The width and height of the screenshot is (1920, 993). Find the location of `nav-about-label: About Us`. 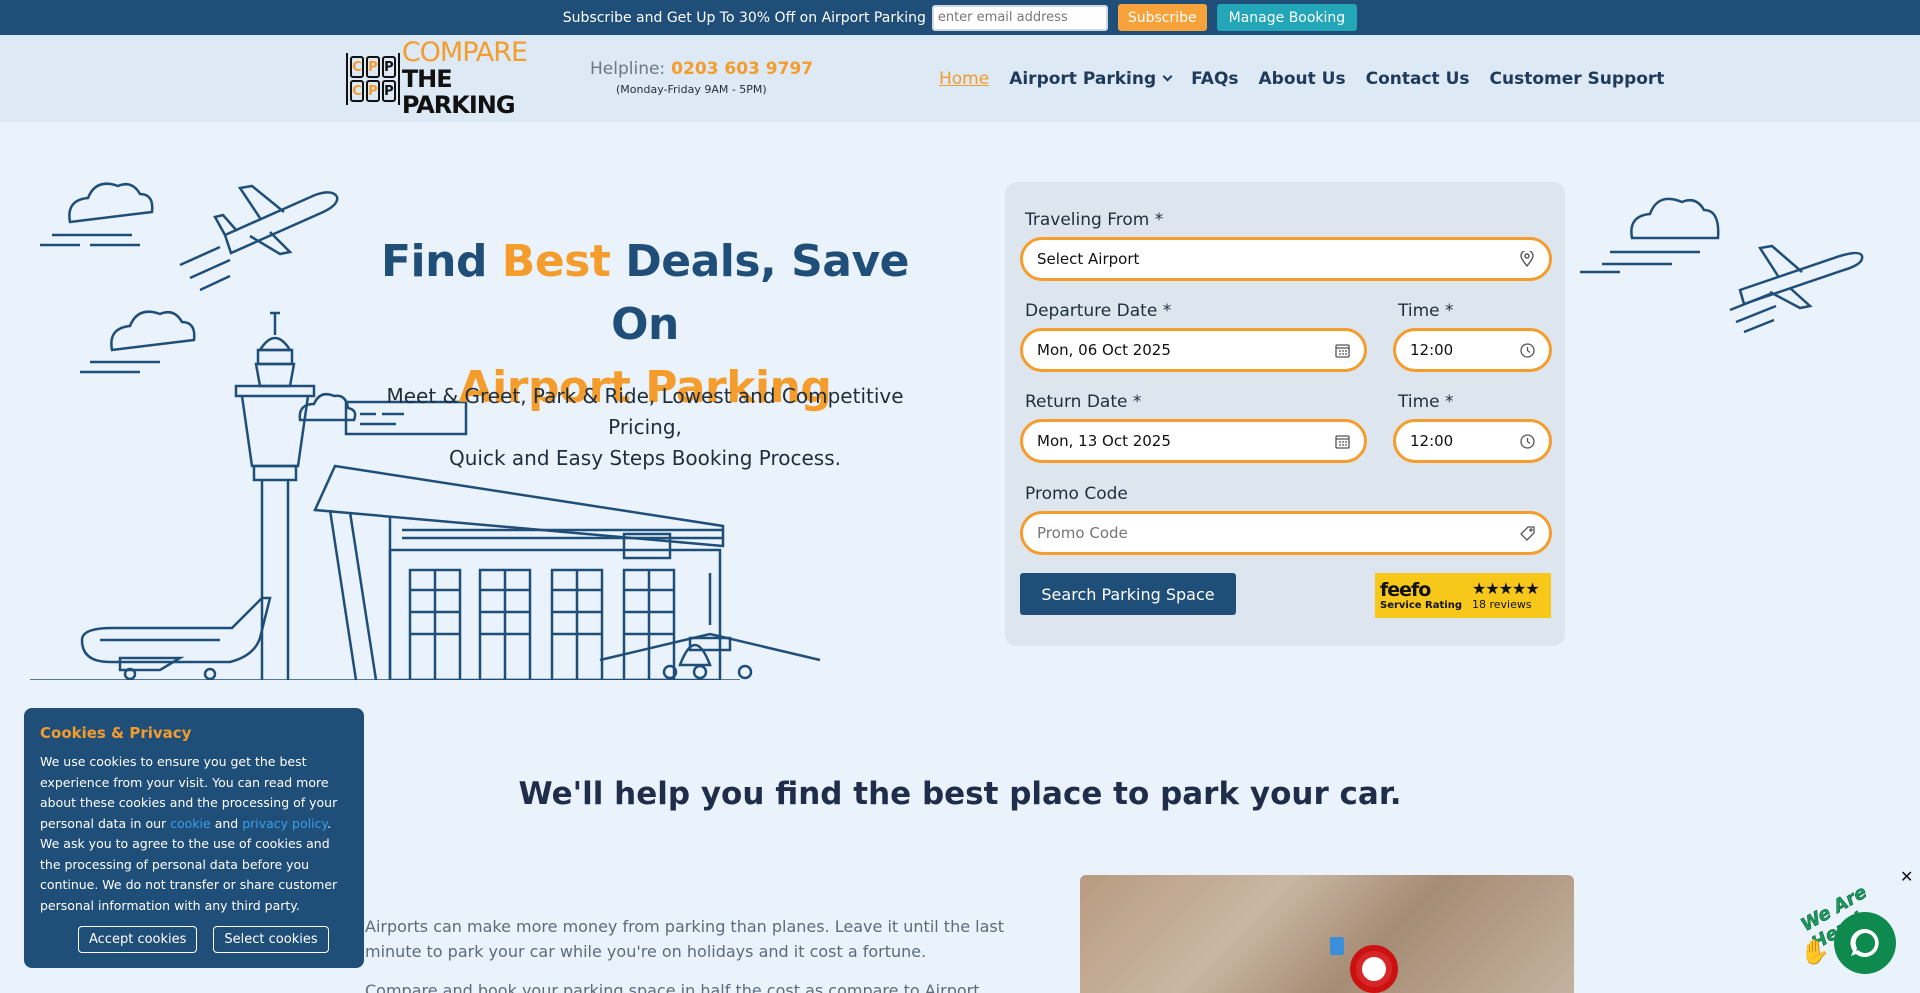

nav-about-label: About Us is located at coordinates (1302, 79).